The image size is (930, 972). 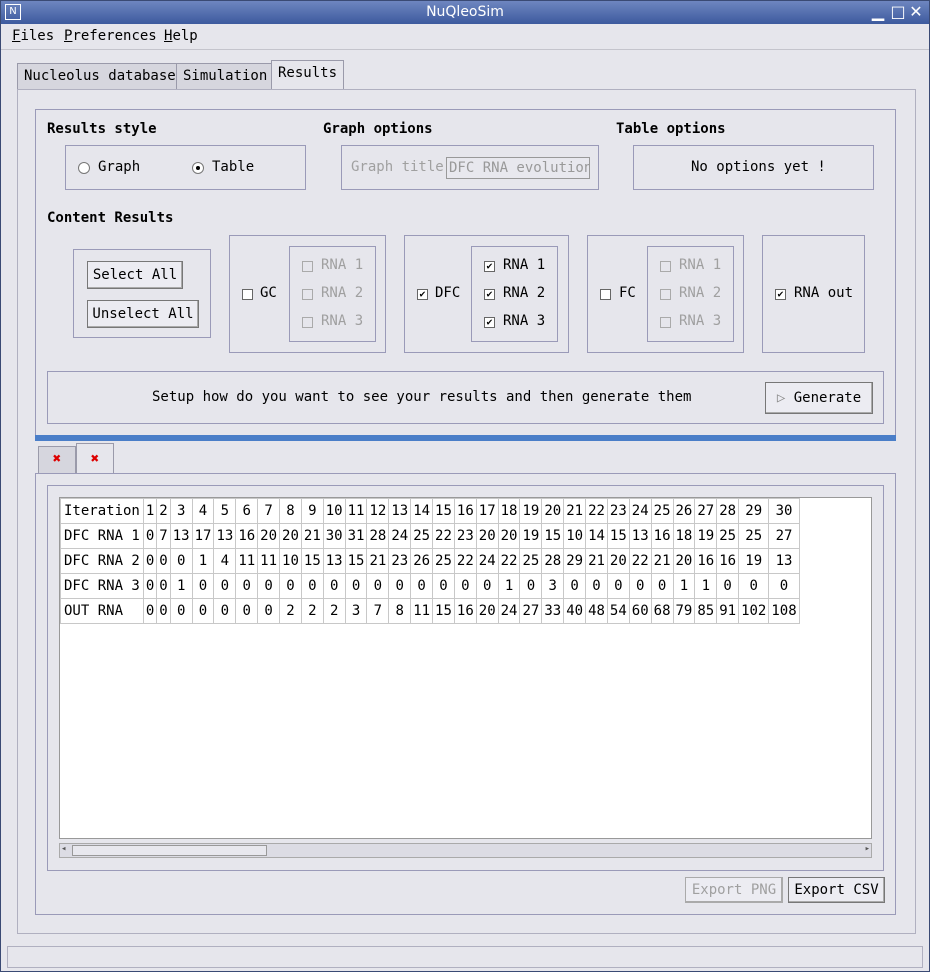 I want to click on table-cell: 10, so click(x=290, y=561).